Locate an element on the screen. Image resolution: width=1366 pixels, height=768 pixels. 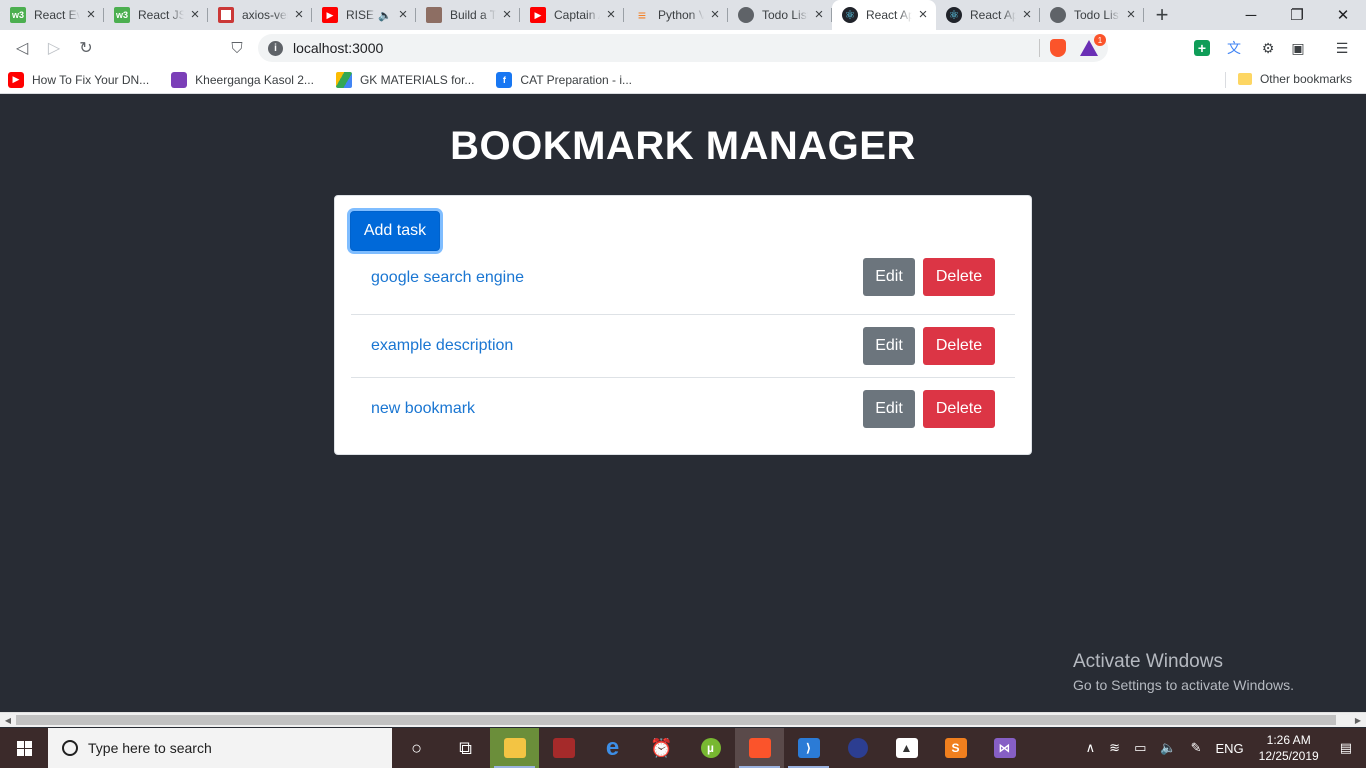
robot-icon is located at coordinates (434, 15).